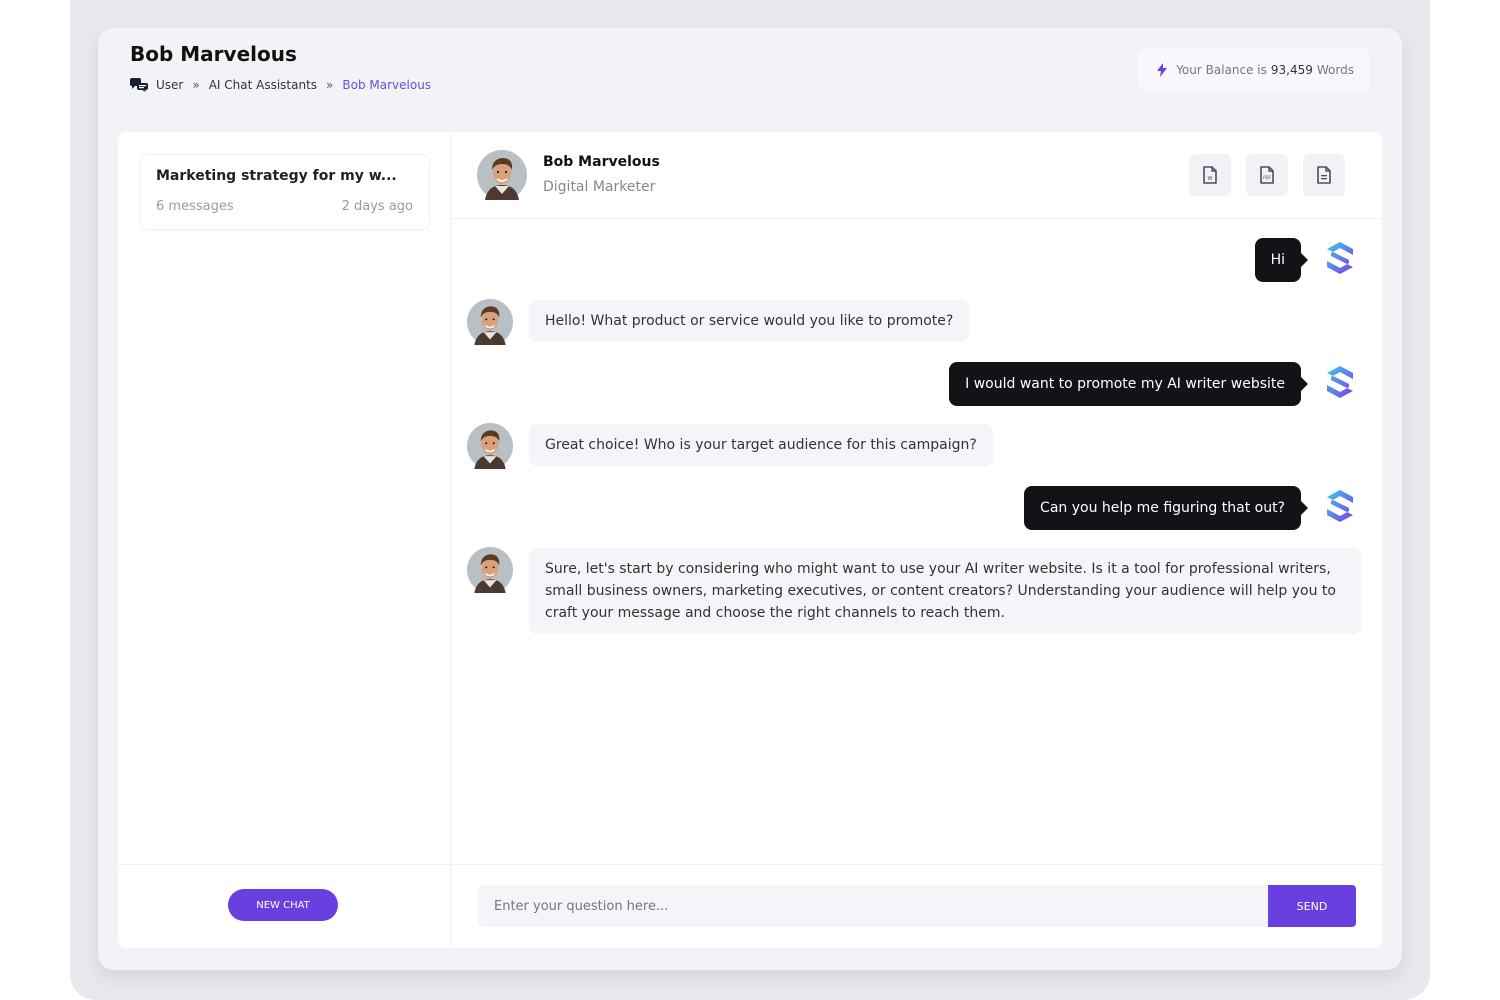 This screenshot has height=1000, width=1500. What do you see at coordinates (873, 906) in the screenshot?
I see `question-input` at bounding box center [873, 906].